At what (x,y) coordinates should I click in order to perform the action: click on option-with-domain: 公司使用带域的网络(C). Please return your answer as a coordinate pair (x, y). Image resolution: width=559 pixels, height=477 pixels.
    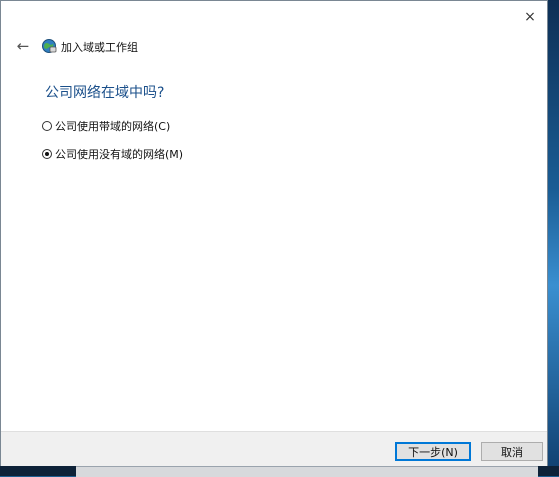
    Looking at the image, I should click on (106, 126).